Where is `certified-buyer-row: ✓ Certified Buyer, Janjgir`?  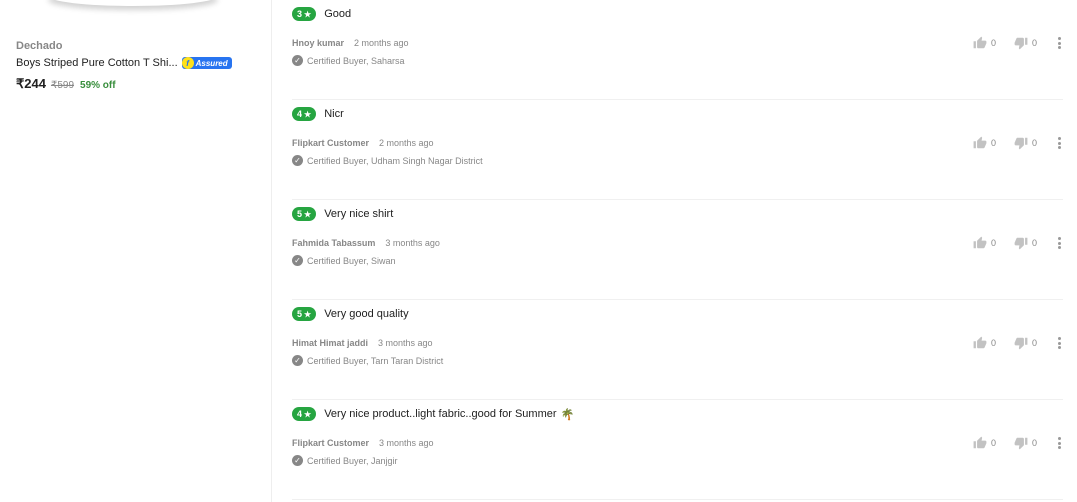 certified-buyer-row: ✓ Certified Buyer, Janjgir is located at coordinates (345, 460).